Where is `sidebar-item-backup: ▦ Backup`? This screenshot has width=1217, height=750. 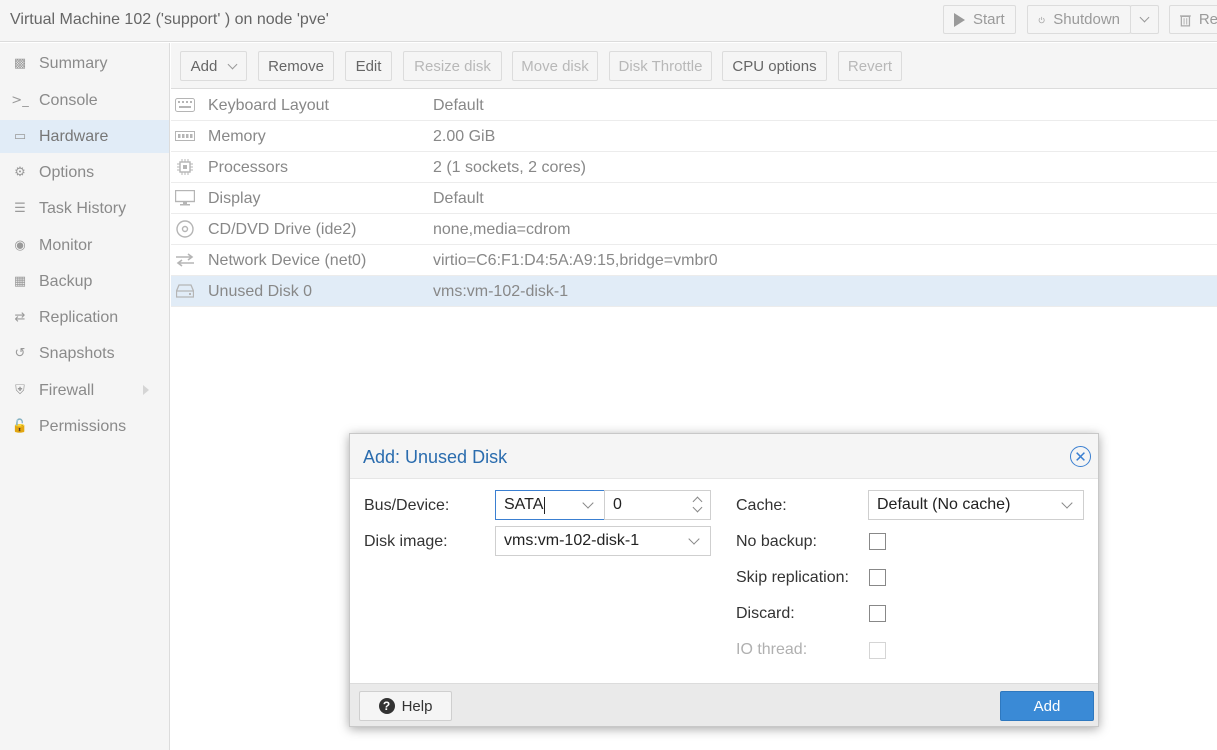
sidebar-item-backup: ▦ Backup is located at coordinates (84, 281).